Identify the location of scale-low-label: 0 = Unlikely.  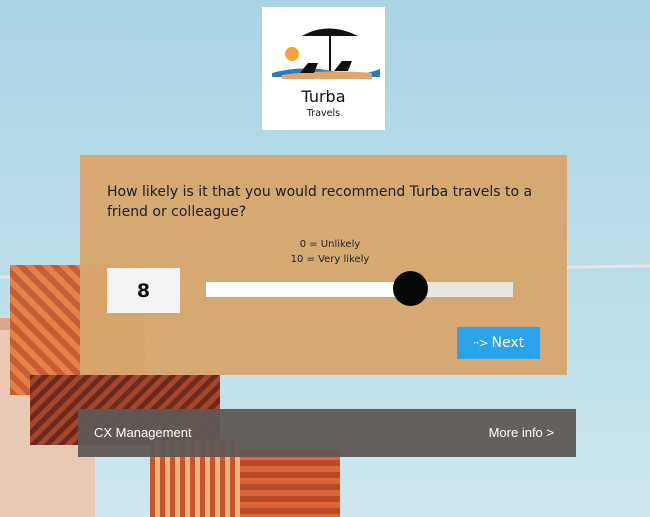
(330, 244).